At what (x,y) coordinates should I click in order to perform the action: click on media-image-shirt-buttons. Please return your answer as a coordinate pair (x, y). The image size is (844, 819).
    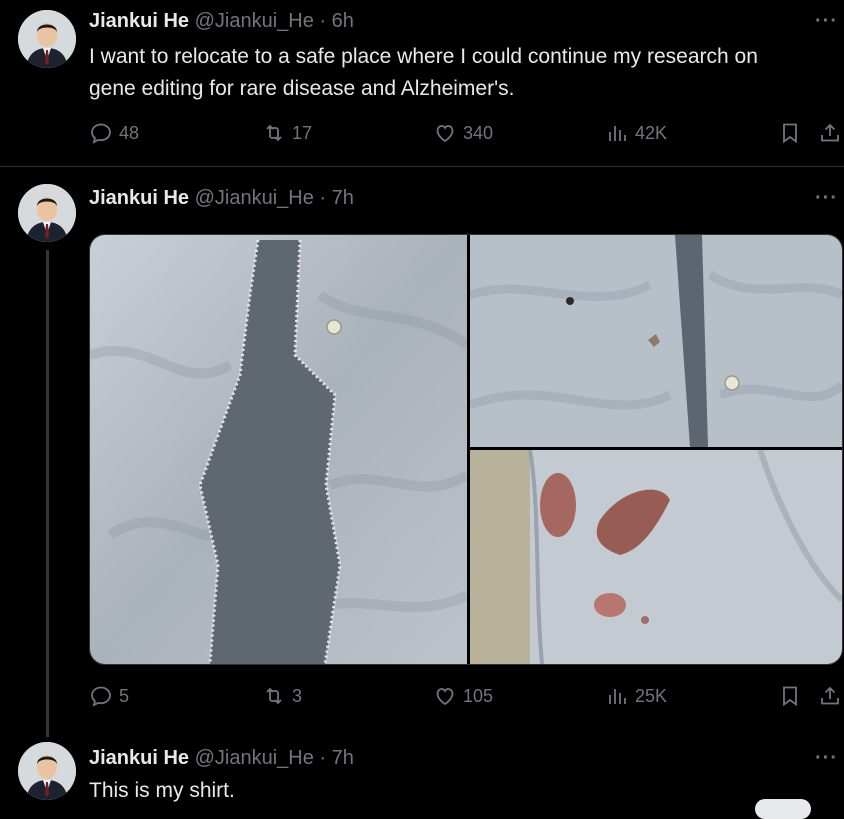
    Looking at the image, I should click on (656, 341).